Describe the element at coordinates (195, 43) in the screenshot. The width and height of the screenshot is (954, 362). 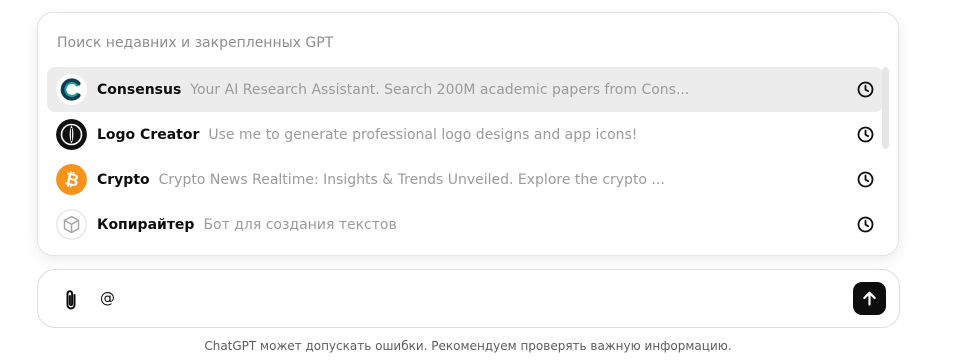
I see `popup-header: Поиск недавних и закрепленных GPT` at that location.